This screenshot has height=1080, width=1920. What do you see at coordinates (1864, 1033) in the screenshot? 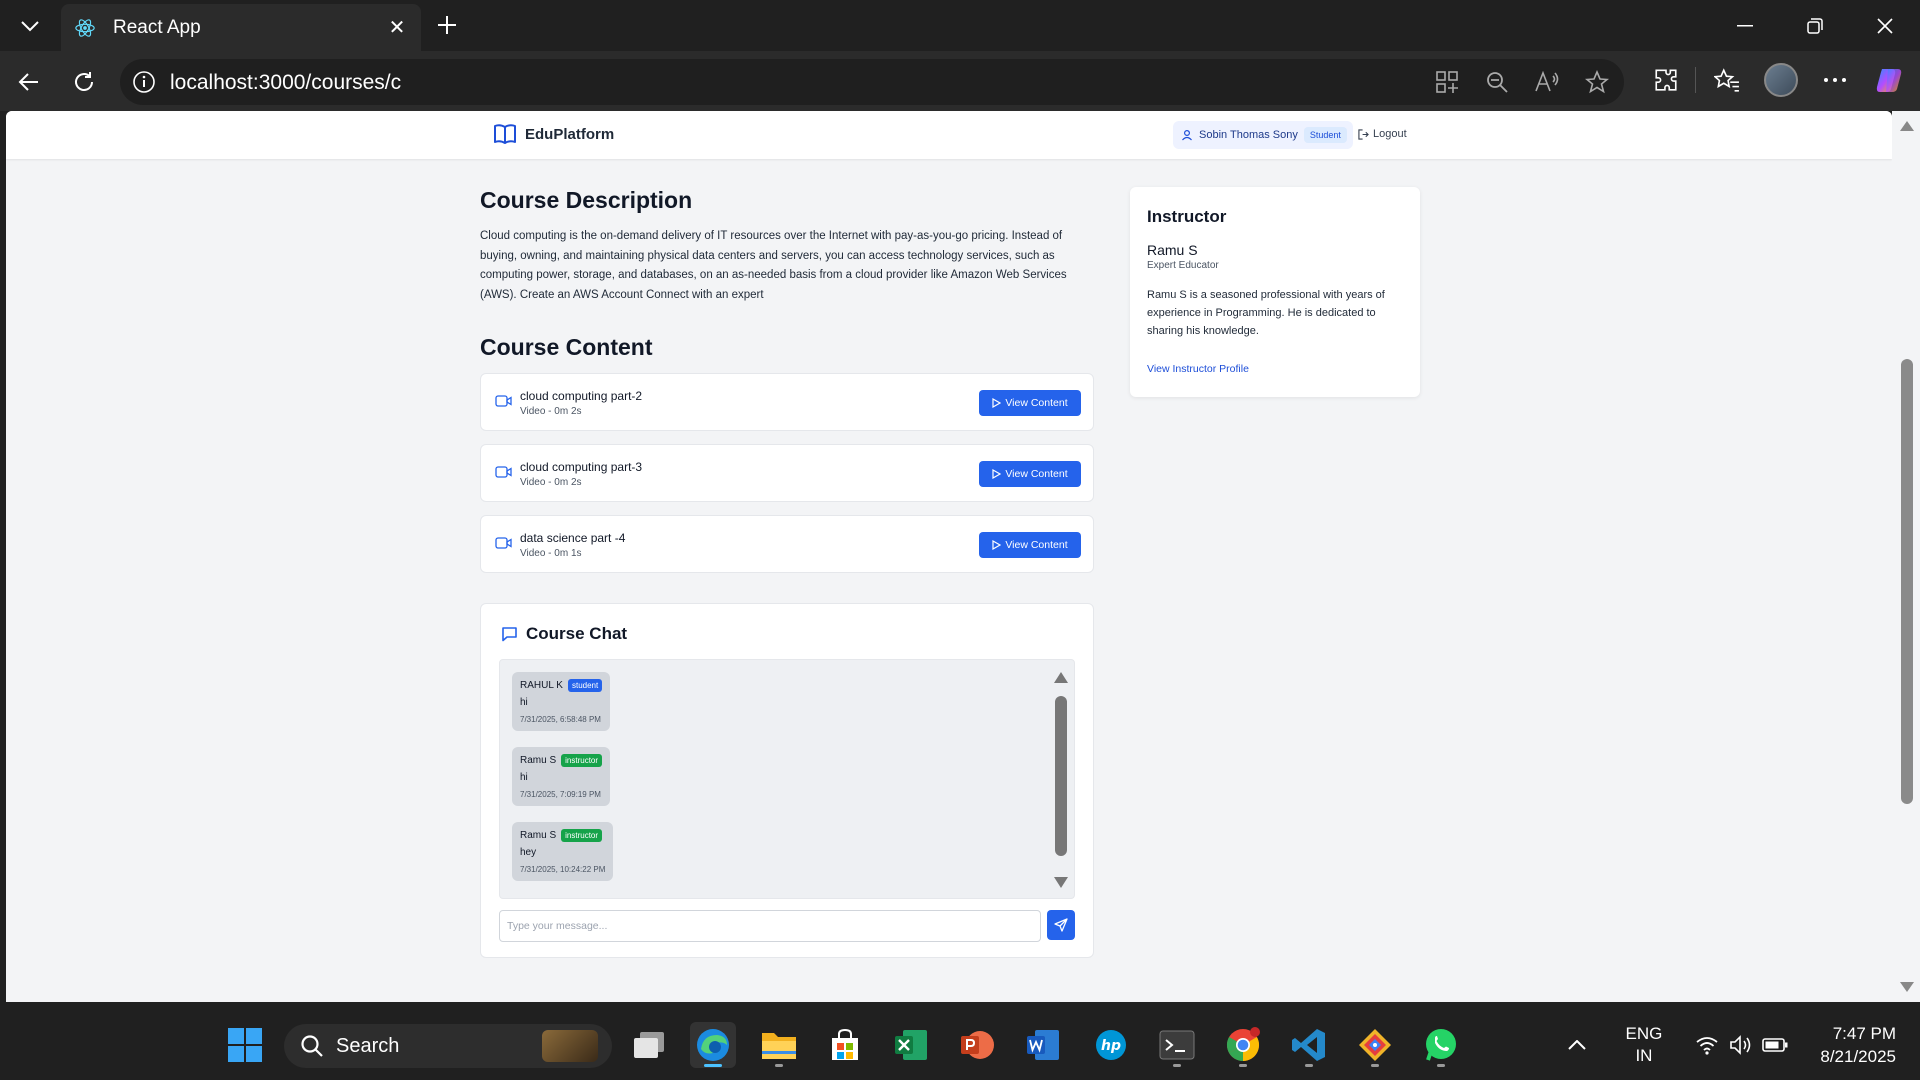
I see `clock-time: 7:47 PM` at bounding box center [1864, 1033].